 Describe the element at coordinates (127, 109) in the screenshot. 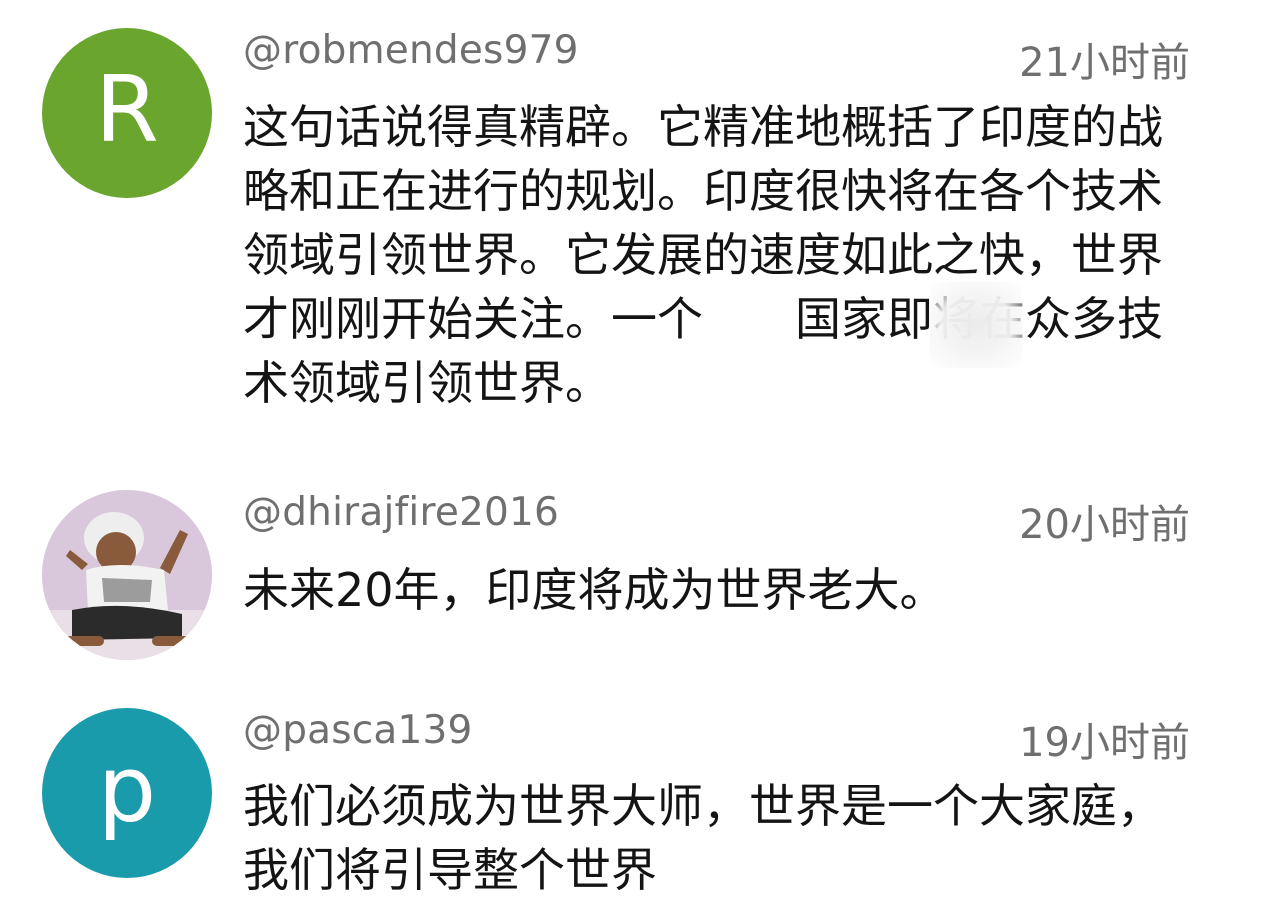

I see `avatar-initial: R` at that location.